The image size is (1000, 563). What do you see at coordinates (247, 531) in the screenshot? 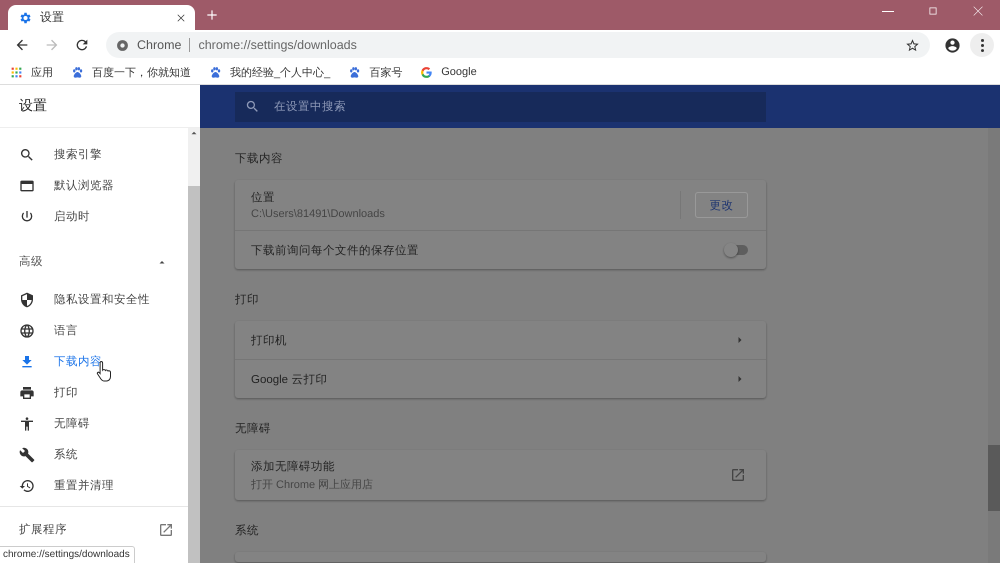
I see `section-title: 系统` at bounding box center [247, 531].